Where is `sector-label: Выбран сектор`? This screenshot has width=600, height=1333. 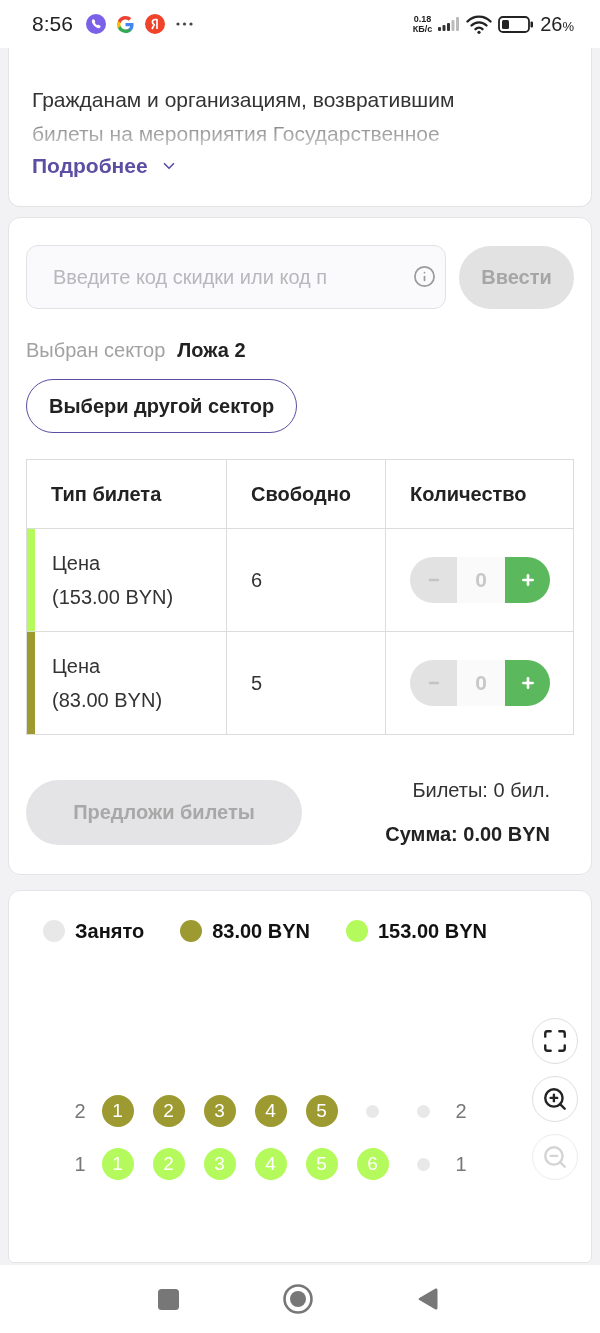 sector-label: Выбран сектор is located at coordinates (96, 350).